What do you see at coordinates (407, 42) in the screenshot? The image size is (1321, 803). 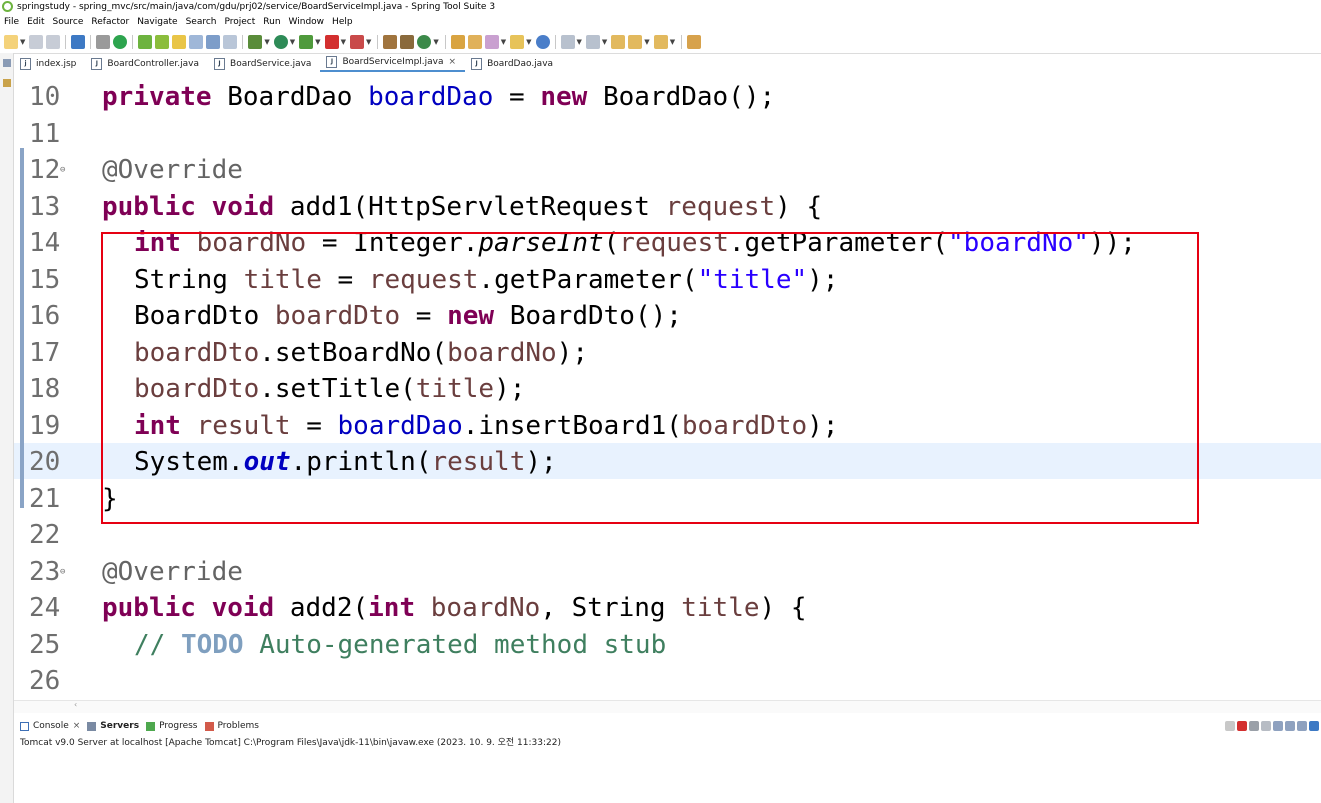 I see `new-java-class-icon` at bounding box center [407, 42].